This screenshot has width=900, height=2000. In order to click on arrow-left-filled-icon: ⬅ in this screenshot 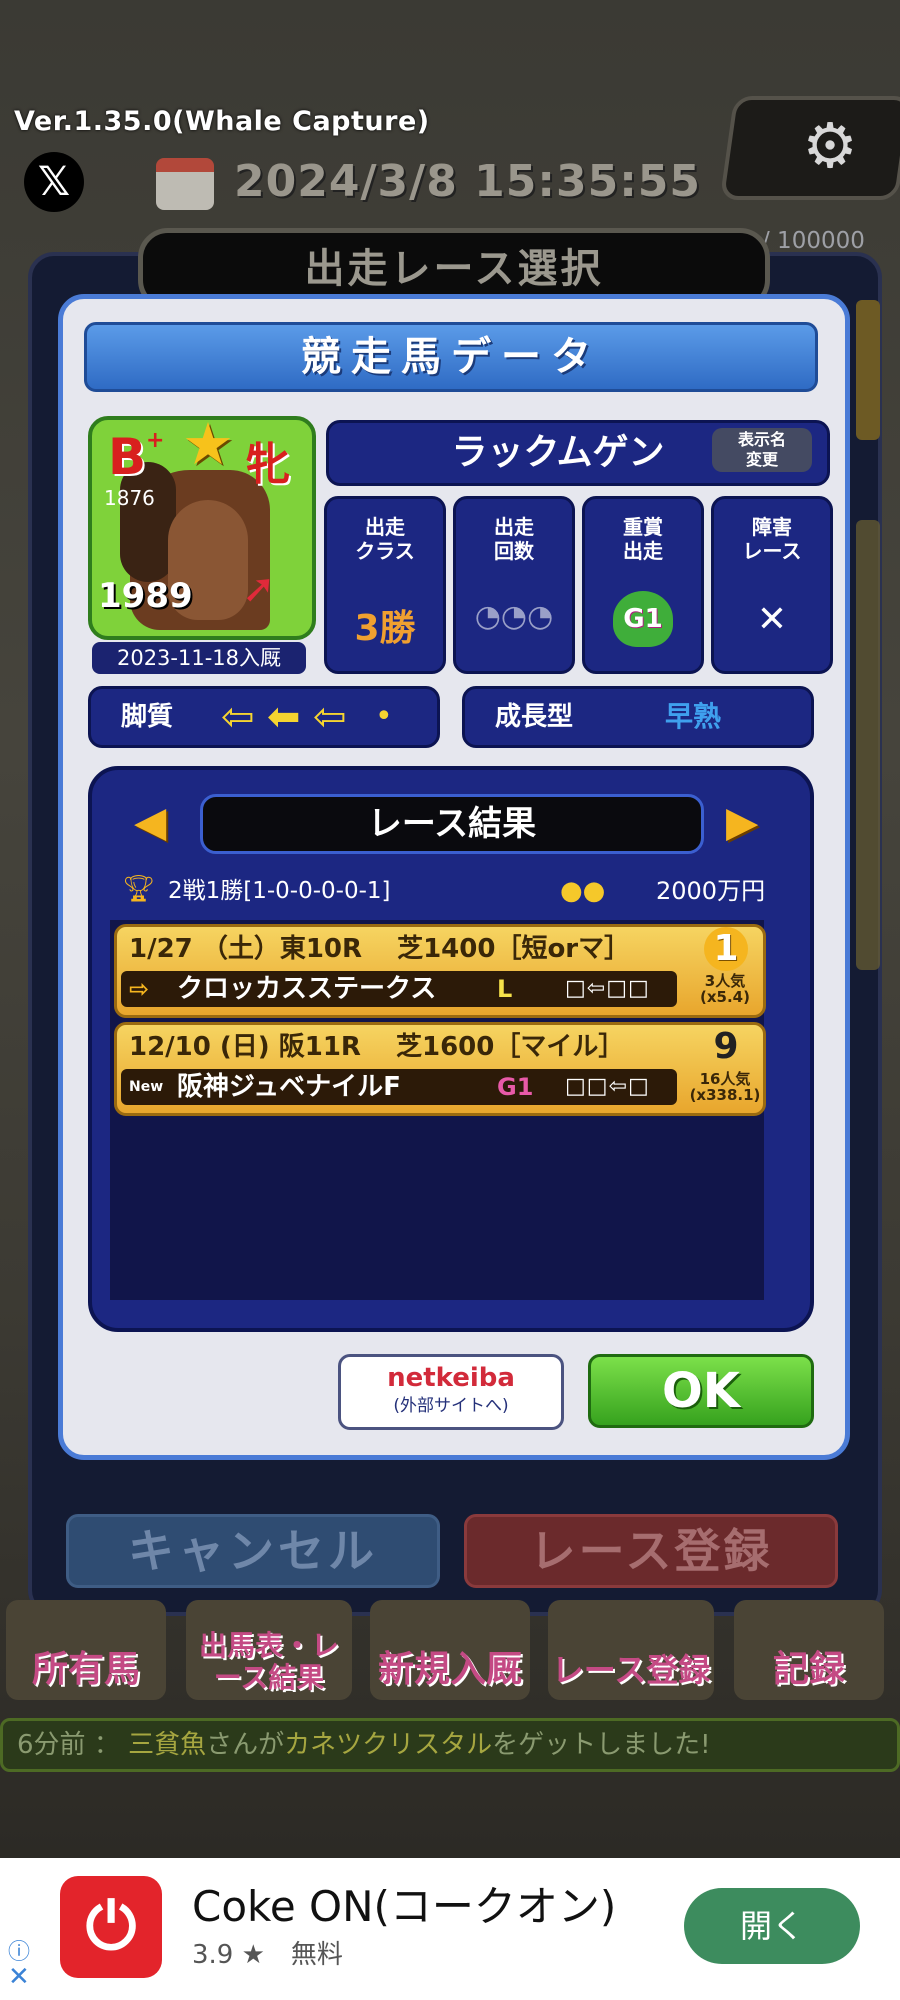, I will do `click(284, 717)`.